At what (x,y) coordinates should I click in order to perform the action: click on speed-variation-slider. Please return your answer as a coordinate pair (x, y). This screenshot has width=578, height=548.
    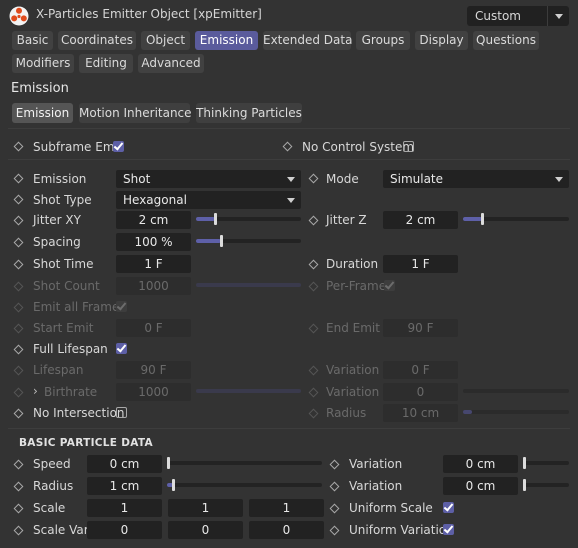
    Looking at the image, I should click on (546, 463).